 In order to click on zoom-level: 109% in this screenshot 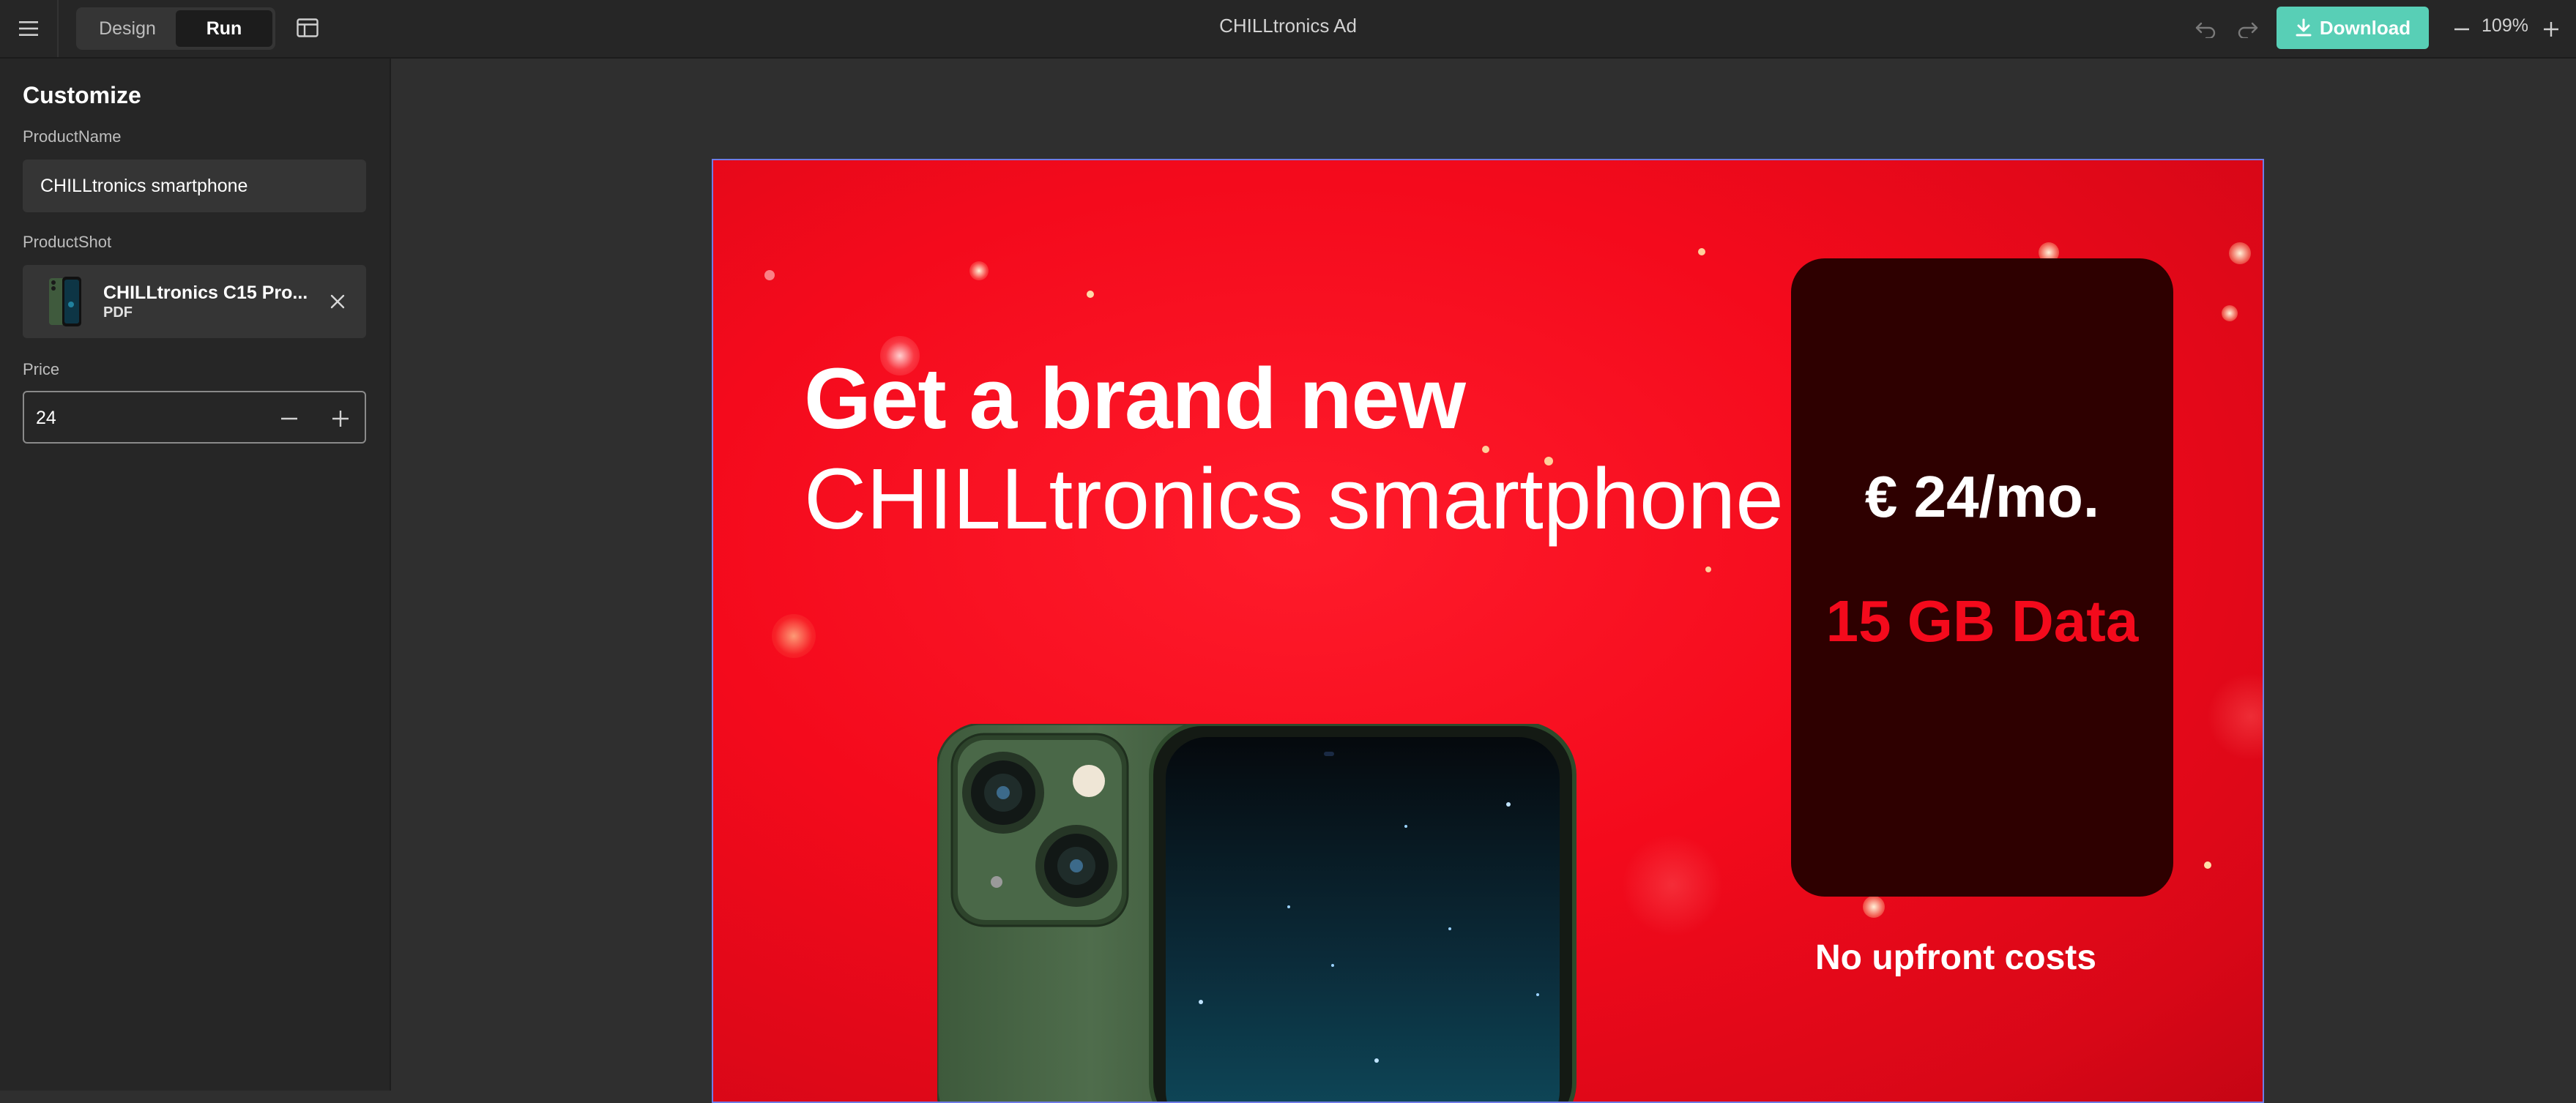, I will do `click(2505, 25)`.